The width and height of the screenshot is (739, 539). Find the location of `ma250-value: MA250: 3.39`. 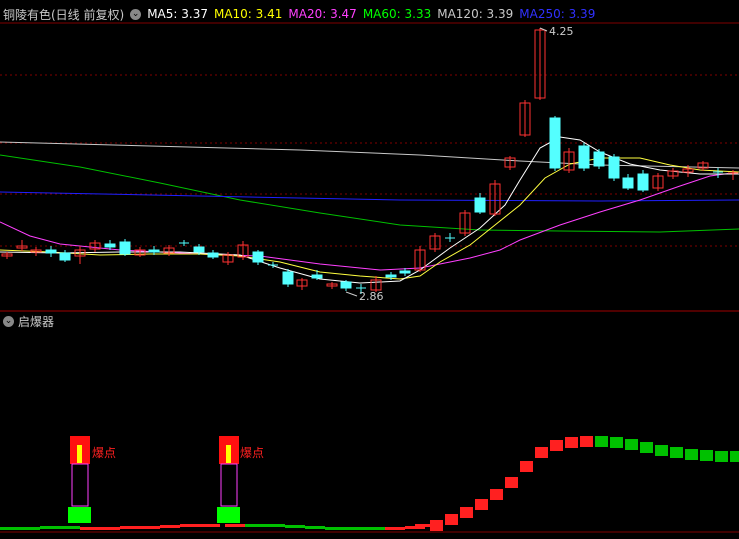

ma250-value: MA250: 3.39 is located at coordinates (557, 14).